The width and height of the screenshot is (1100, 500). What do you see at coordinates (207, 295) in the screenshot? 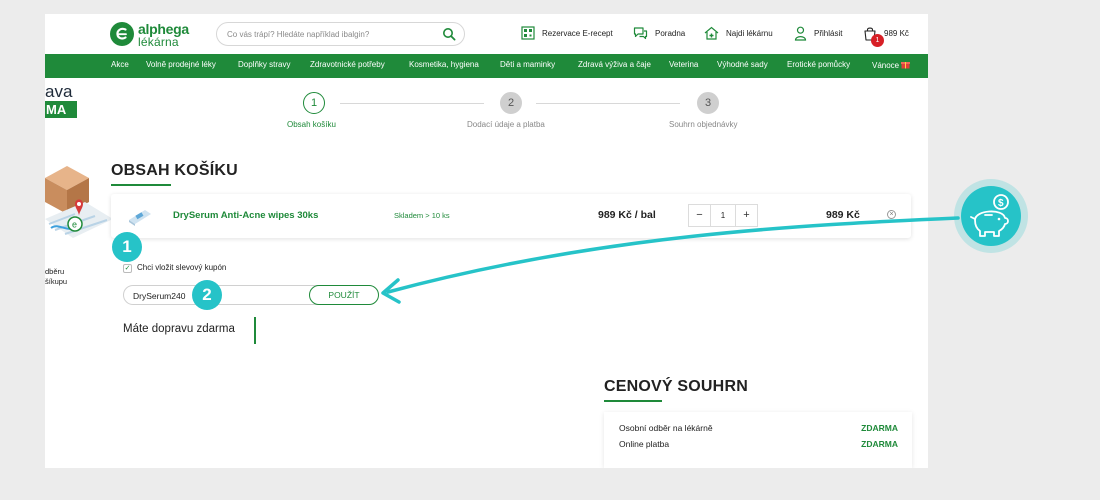
I see `step-callout-2: 2` at bounding box center [207, 295].